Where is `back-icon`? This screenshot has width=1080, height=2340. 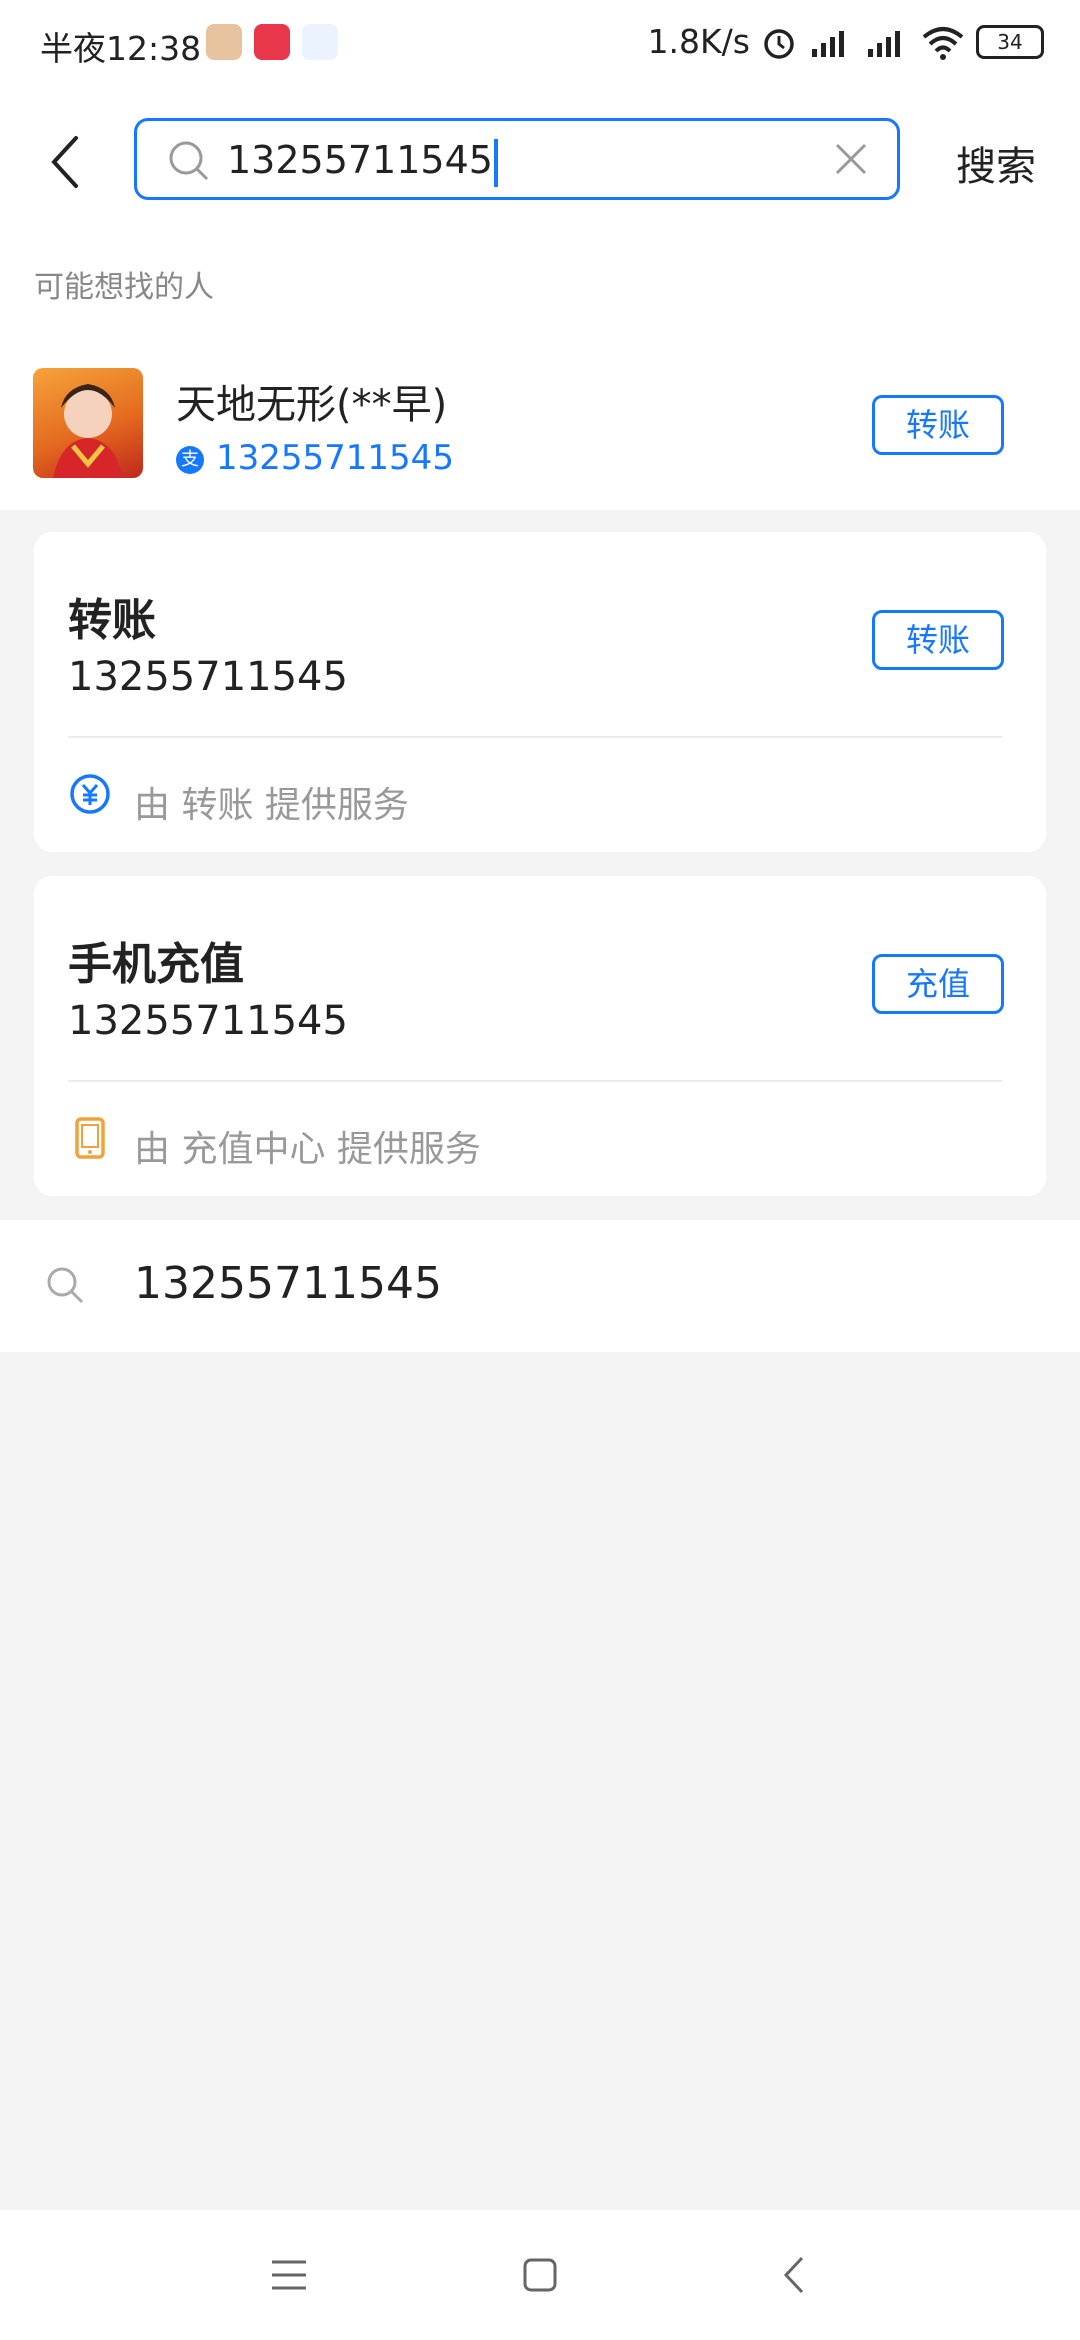 back-icon is located at coordinates (66, 162).